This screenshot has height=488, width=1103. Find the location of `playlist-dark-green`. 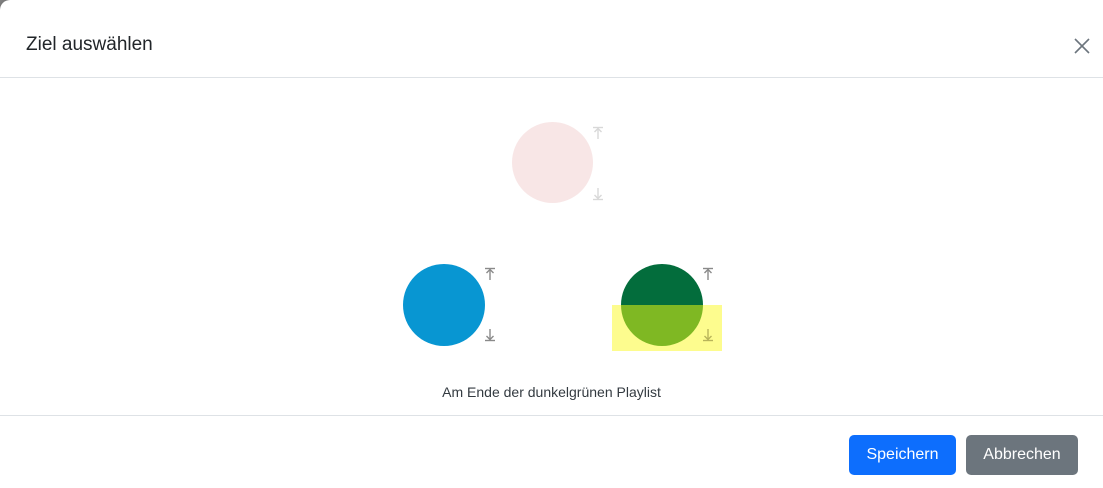

playlist-dark-green is located at coordinates (662, 305).